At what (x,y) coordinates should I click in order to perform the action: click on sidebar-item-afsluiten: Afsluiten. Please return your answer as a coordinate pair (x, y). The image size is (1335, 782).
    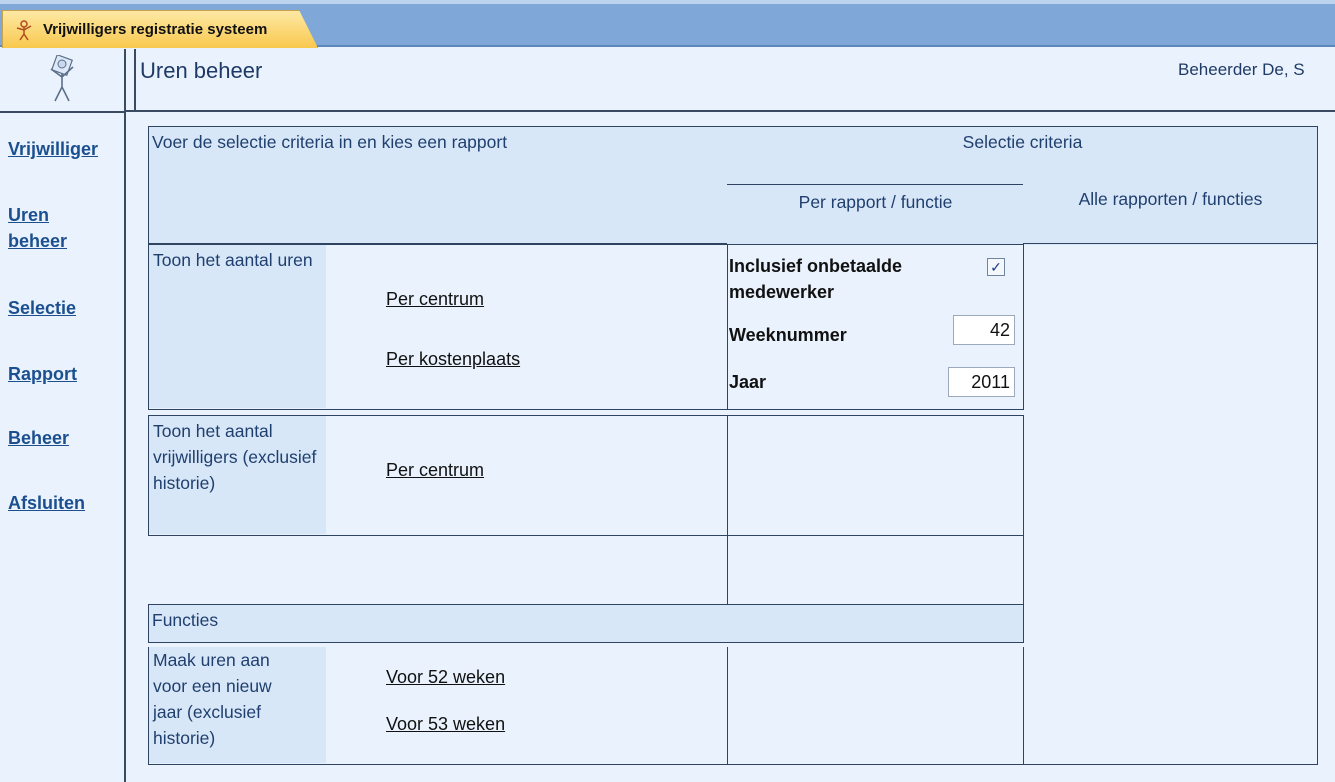
    Looking at the image, I should click on (46, 503).